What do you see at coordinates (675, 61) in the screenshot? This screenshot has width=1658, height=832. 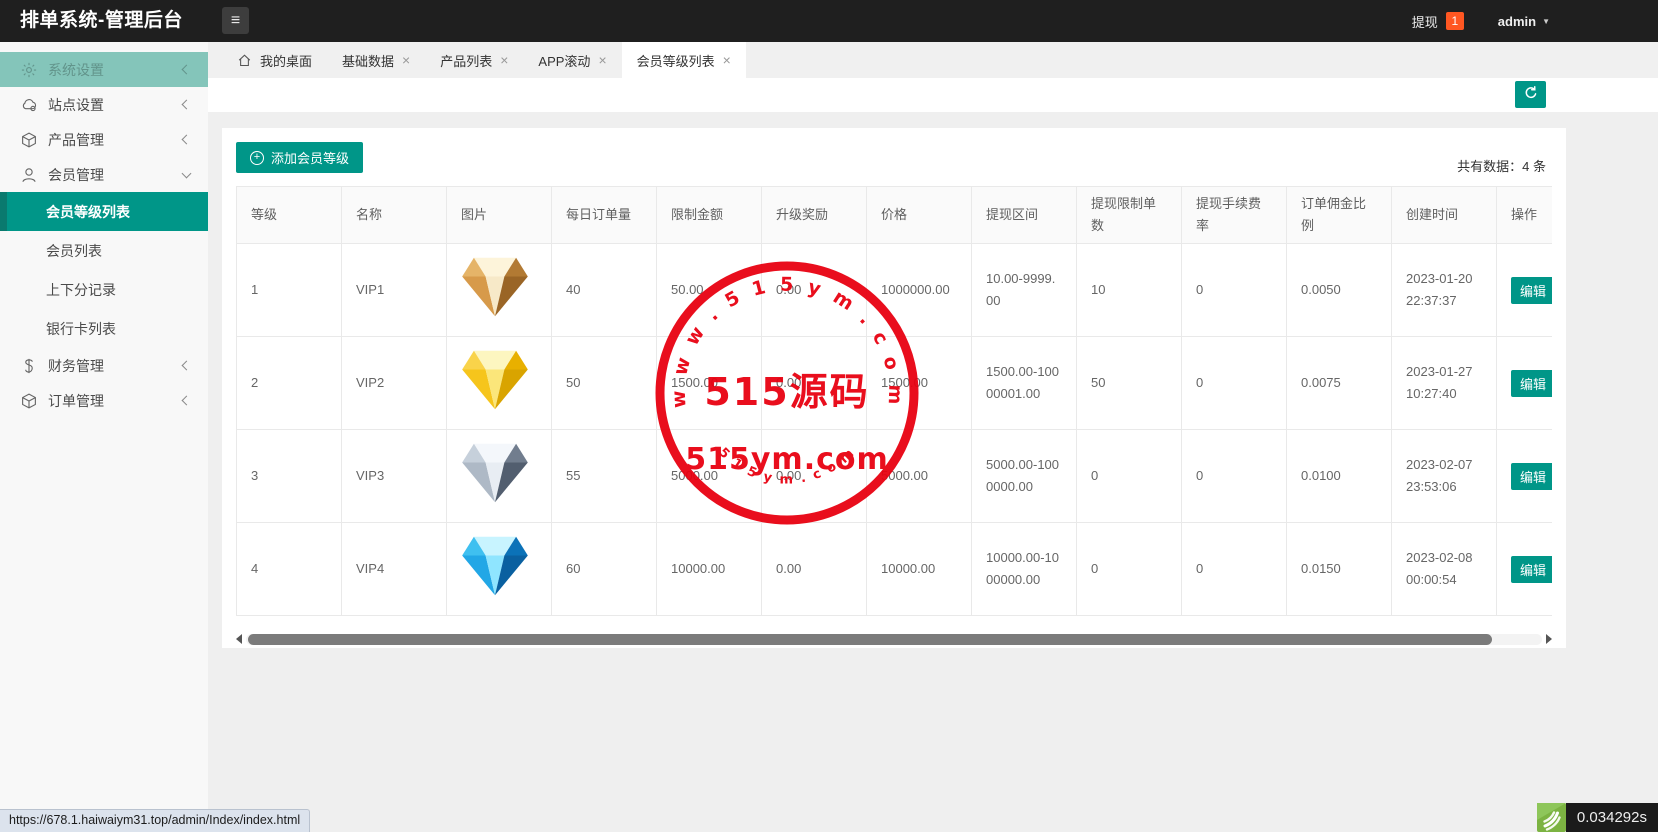 I see `tab-label: 会员等级列表` at bounding box center [675, 61].